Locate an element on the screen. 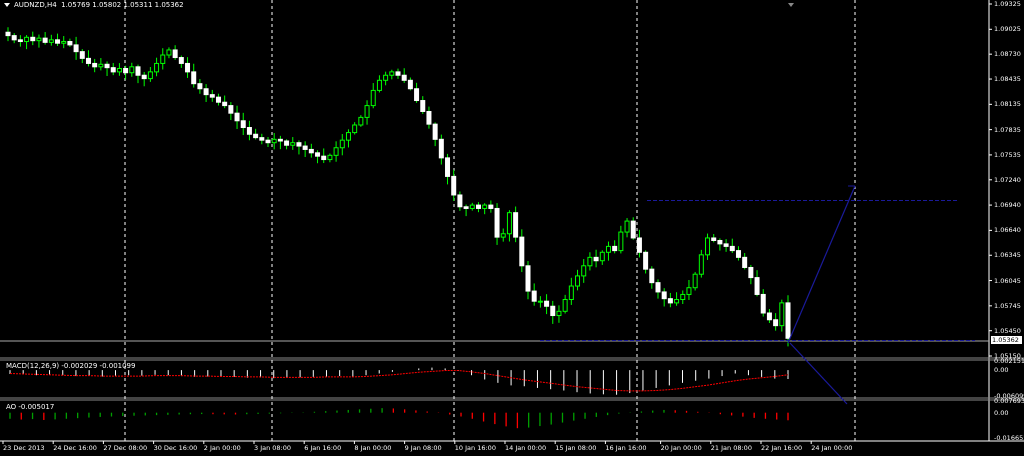  time-tick-label: 20 Jan 00:00 is located at coordinates (681, 448).